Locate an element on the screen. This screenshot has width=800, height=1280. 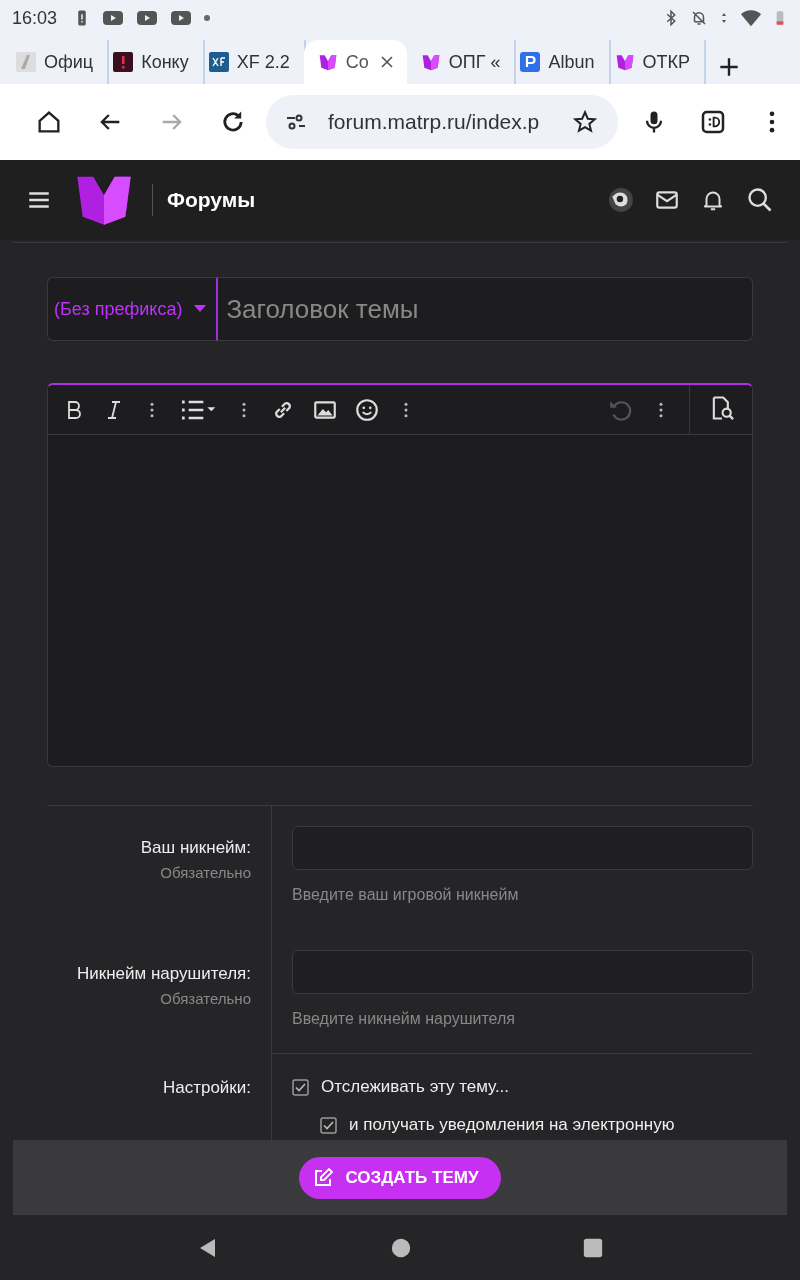
field-label: Настройки: is located at coordinates (206, 1087).